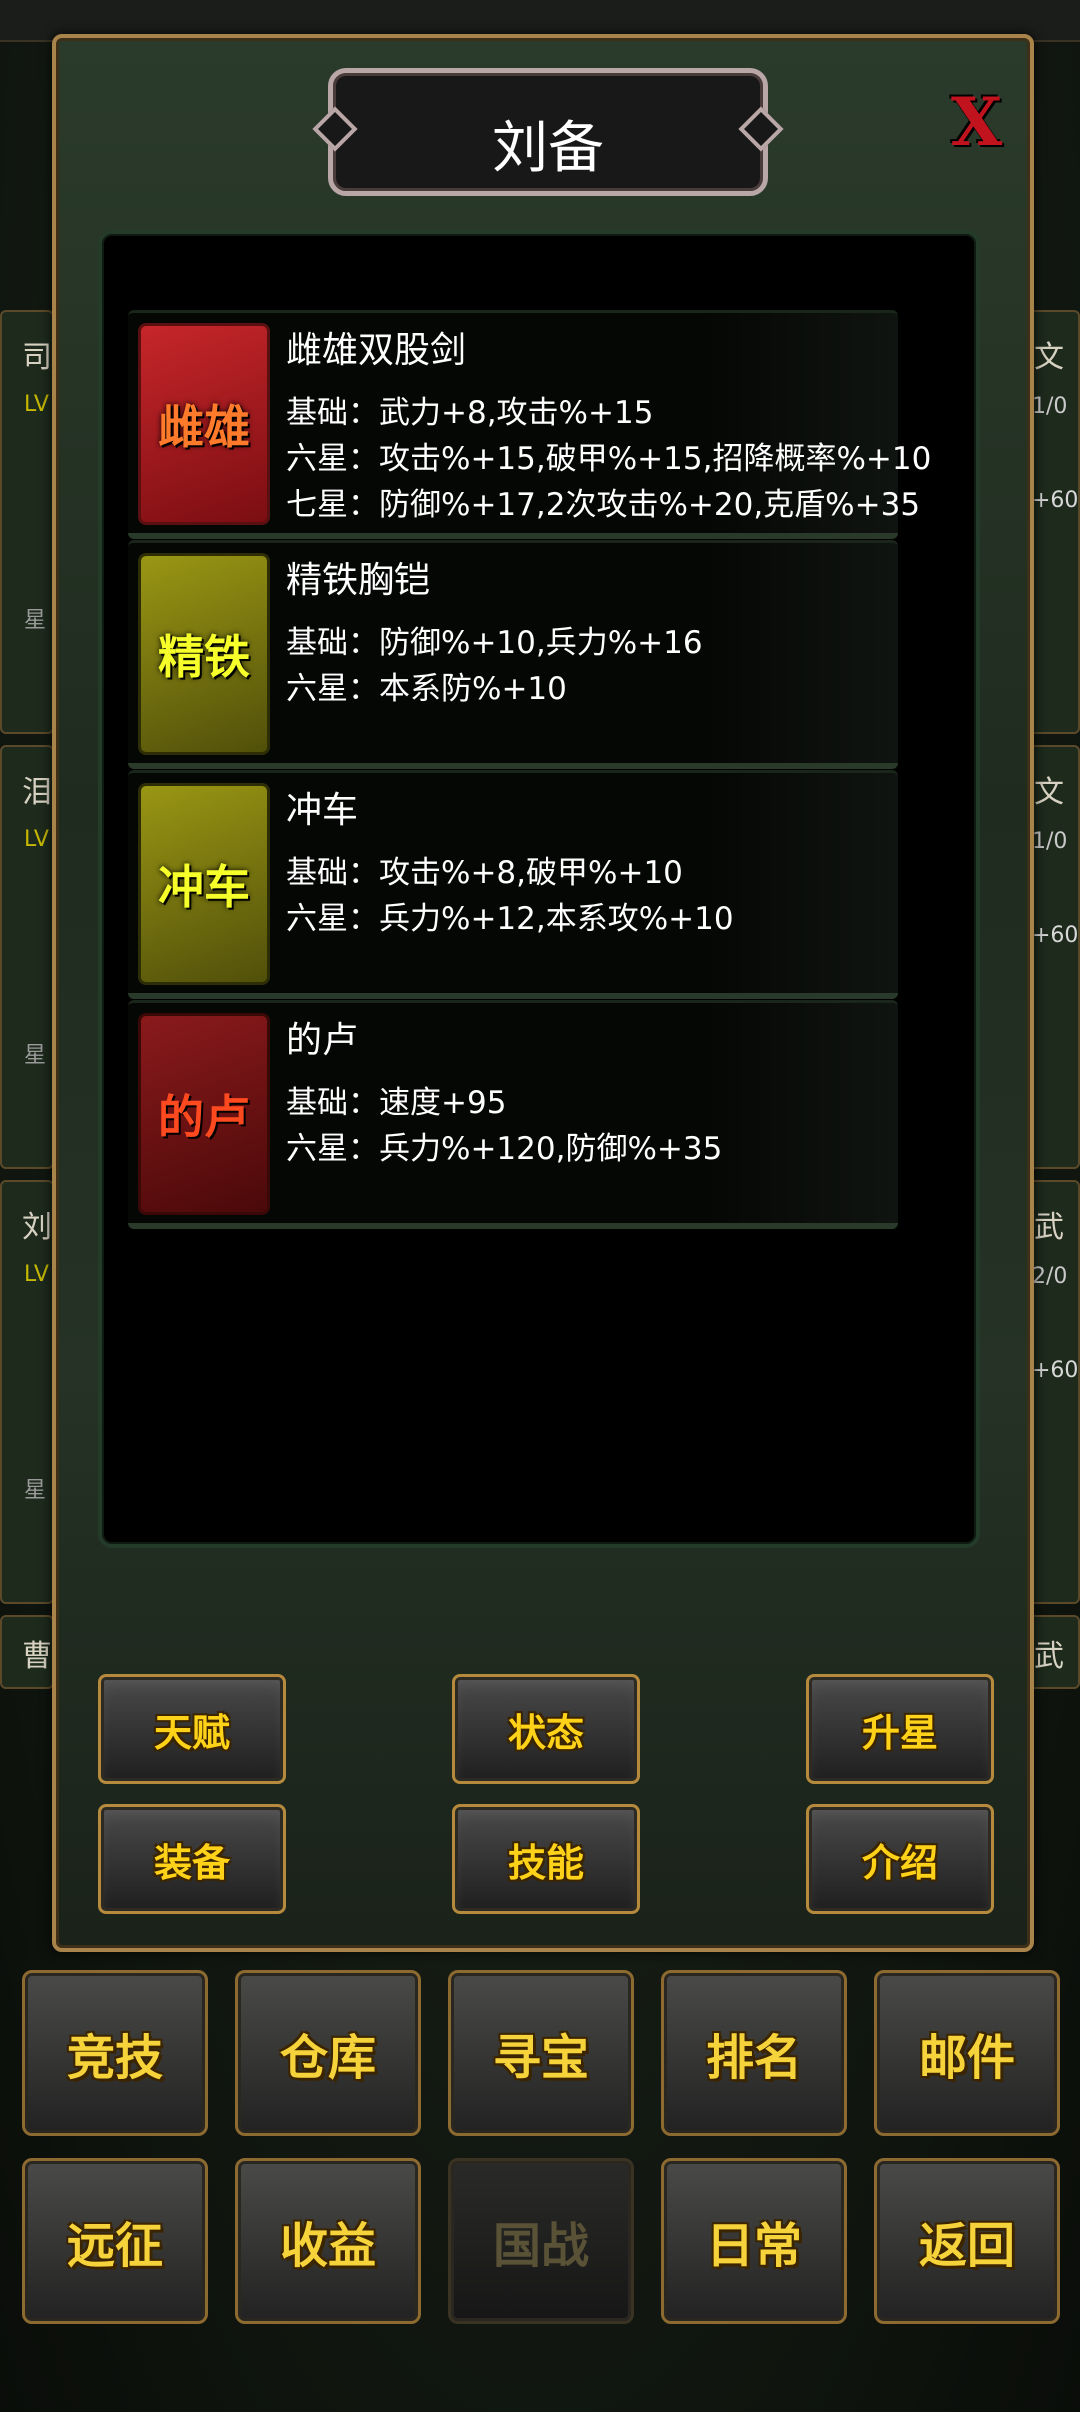 The height and width of the screenshot is (2412, 1080). I want to click on equipment-item: 的卢 的卢 基础：速度+95 六星：兵力%+120,防御%+35, so click(513, 1114).